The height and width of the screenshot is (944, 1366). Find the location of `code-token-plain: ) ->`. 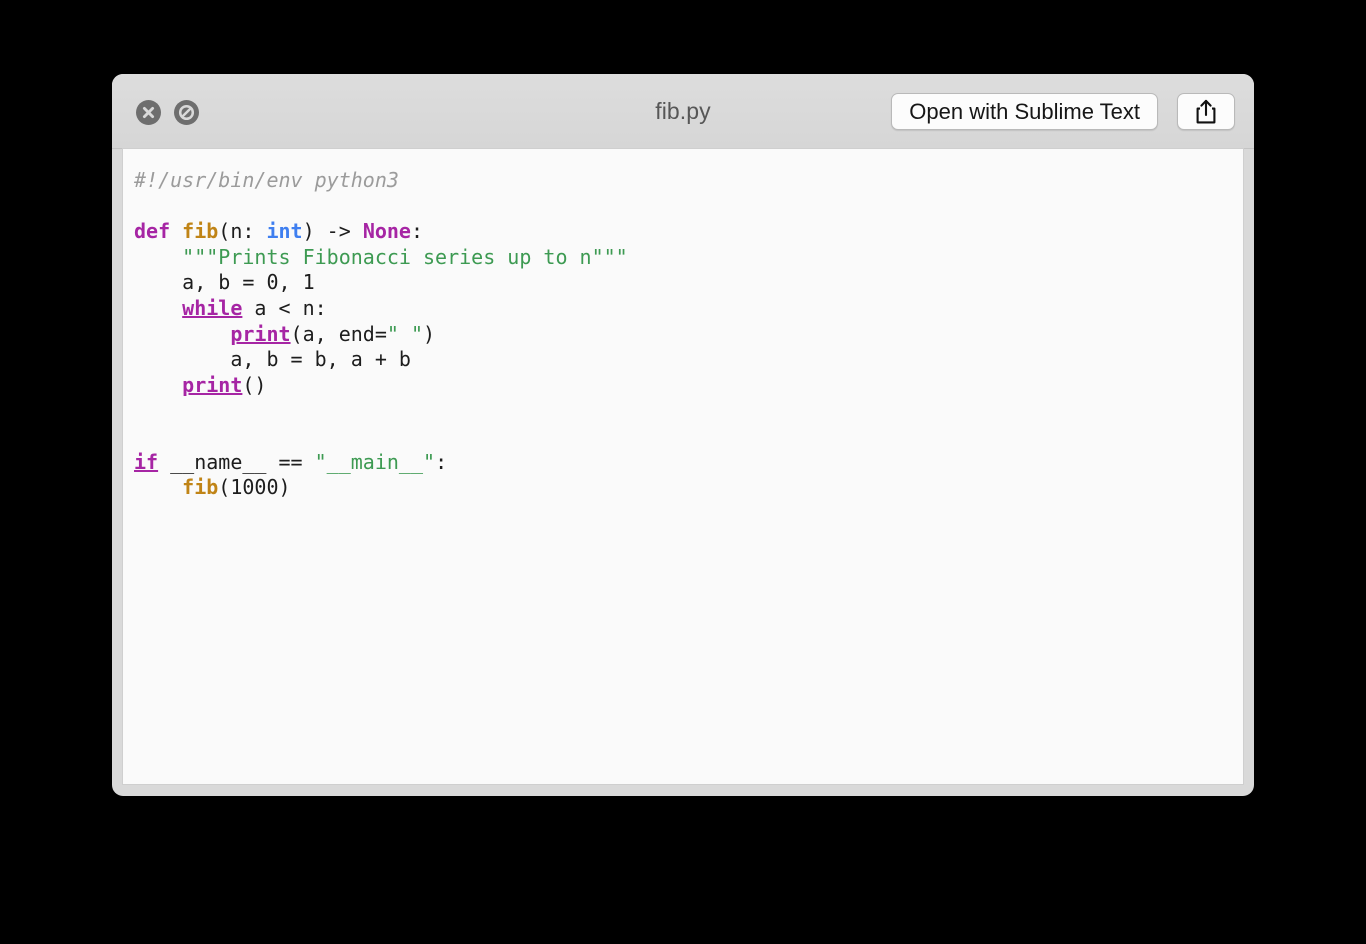

code-token-plain: ) -> is located at coordinates (332, 231).